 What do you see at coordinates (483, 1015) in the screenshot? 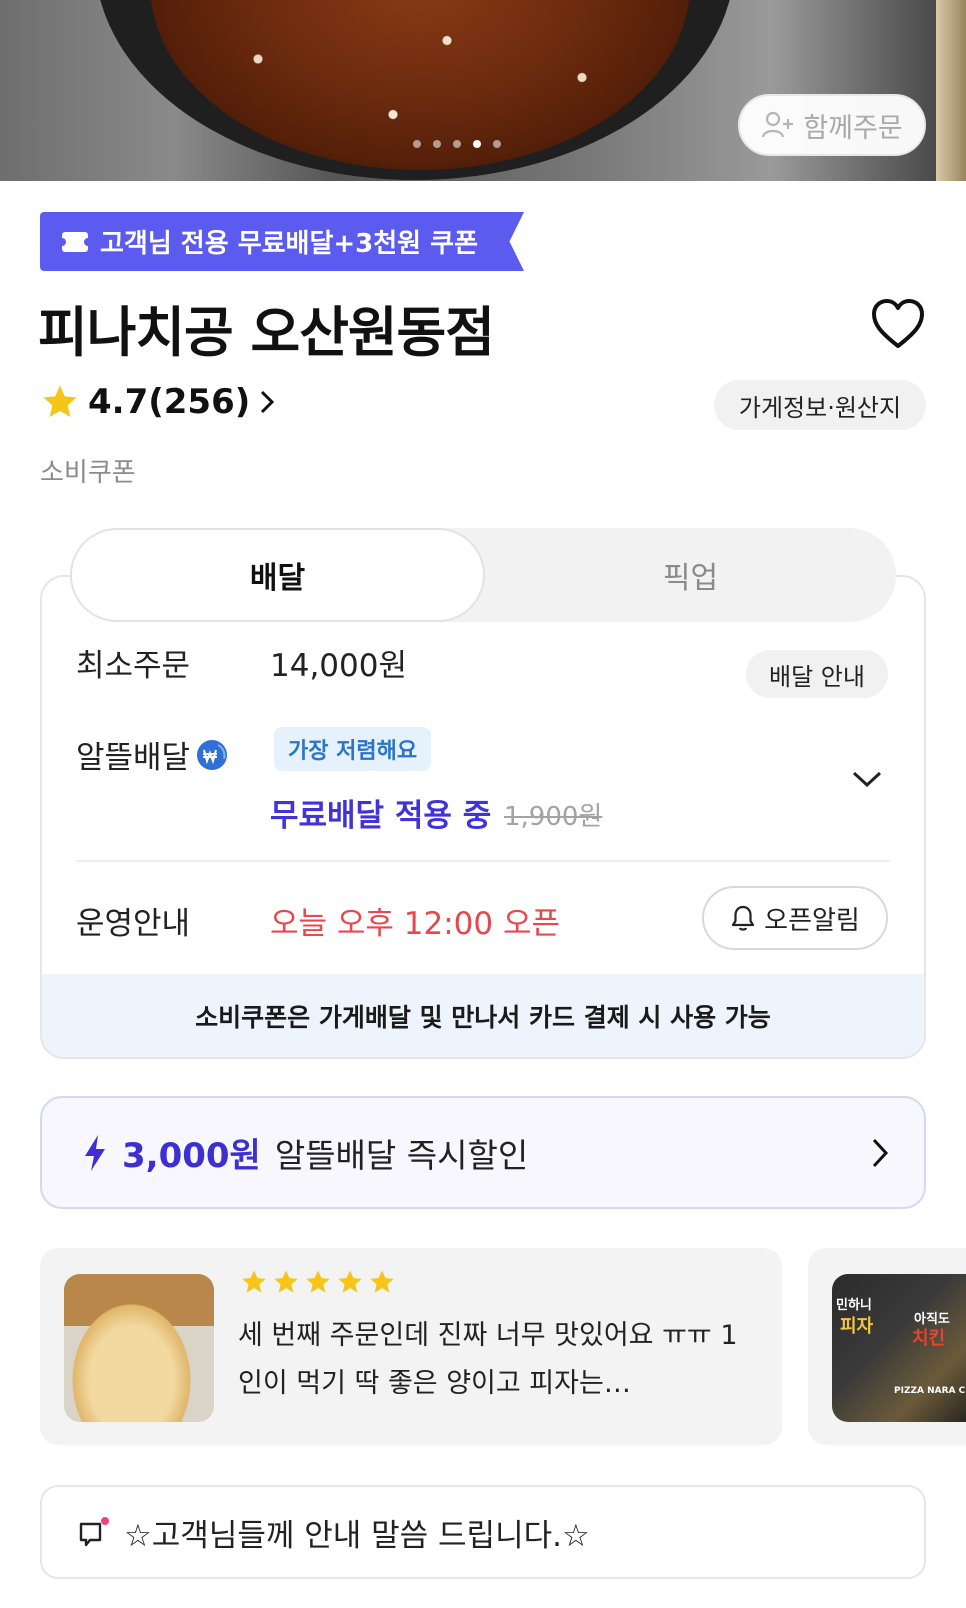
I see `coupon-usage-notice: 소비쿠폰은 가게배달 및 만나서 카드 결제 시 사용 가능` at bounding box center [483, 1015].